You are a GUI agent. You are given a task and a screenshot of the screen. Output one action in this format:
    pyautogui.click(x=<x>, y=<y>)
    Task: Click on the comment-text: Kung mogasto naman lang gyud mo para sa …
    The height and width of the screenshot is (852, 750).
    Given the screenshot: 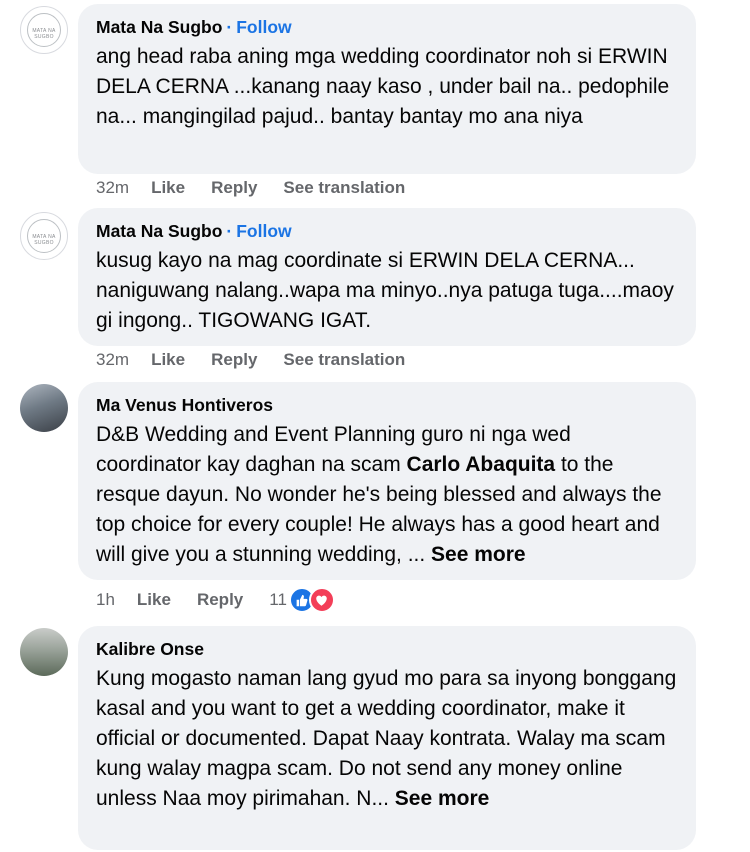 What is the action you would take?
    pyautogui.click(x=388, y=739)
    